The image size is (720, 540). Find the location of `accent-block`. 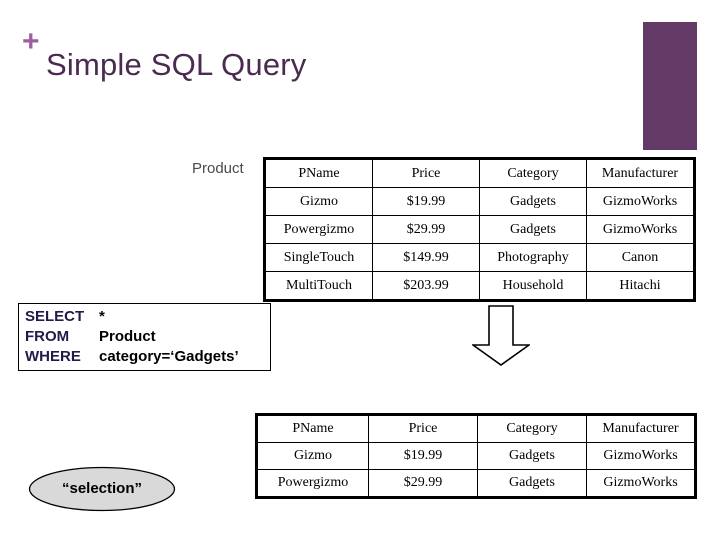

accent-block is located at coordinates (670, 86).